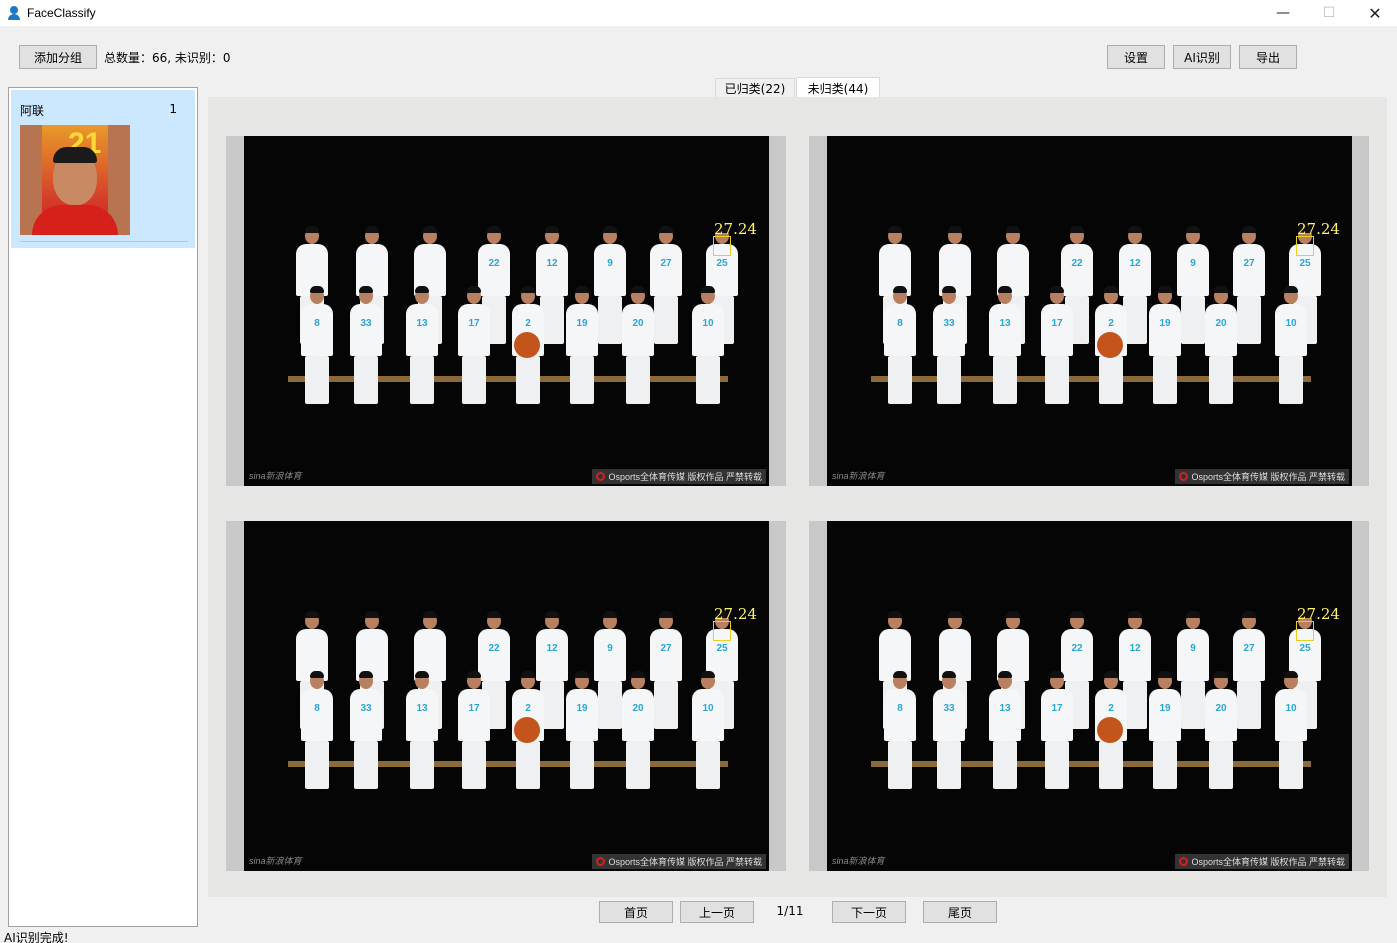 This screenshot has height=943, width=1397. I want to click on maximize-button: ☐, so click(1329, 13).